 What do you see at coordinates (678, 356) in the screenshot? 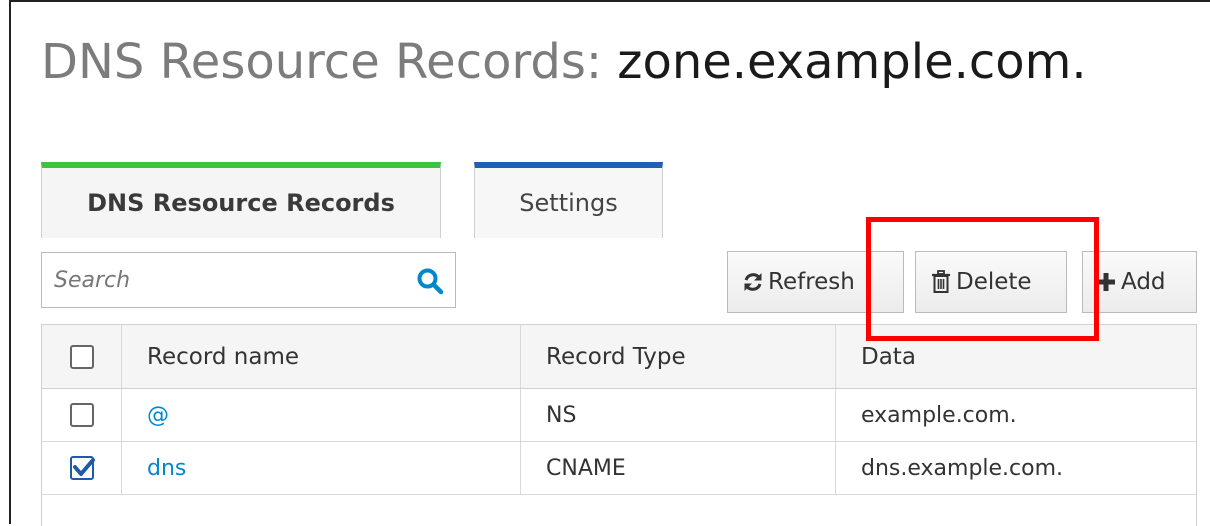
I see `column-header-record-type: Record Type` at bounding box center [678, 356].